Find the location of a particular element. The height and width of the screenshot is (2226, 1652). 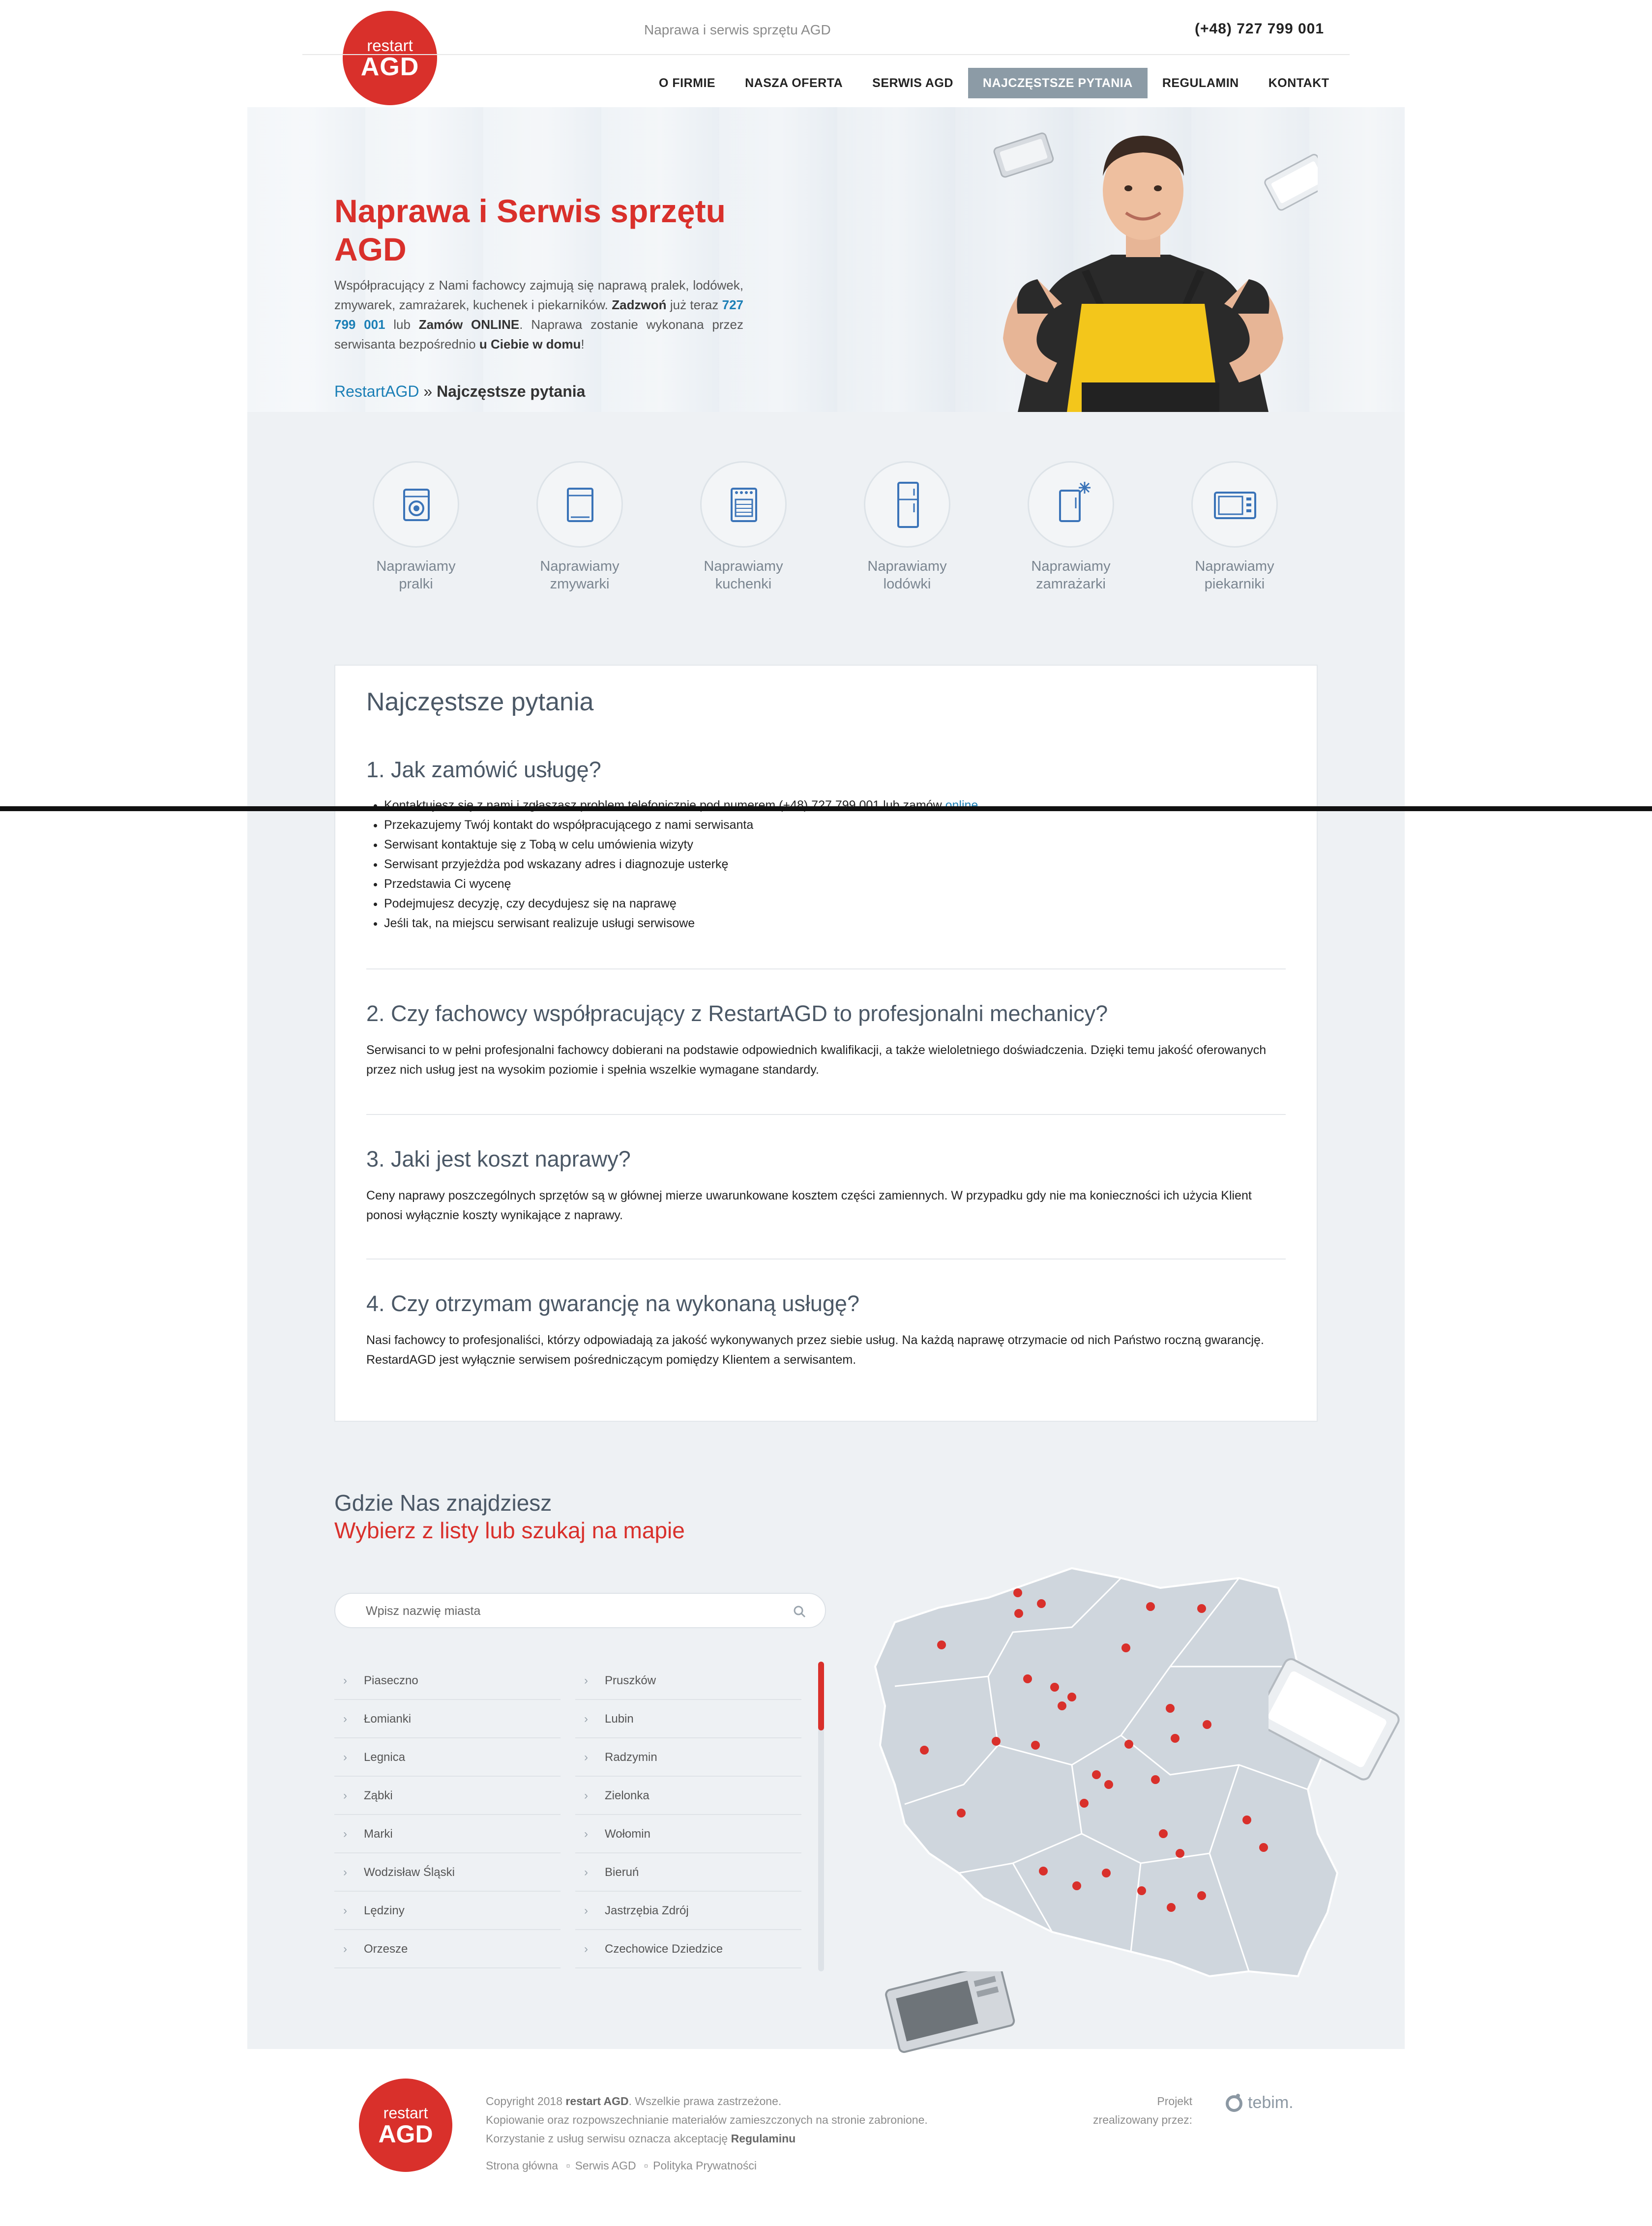

faq-question-3: 3. Jaki jest koszt naprawy? is located at coordinates (498, 1159).